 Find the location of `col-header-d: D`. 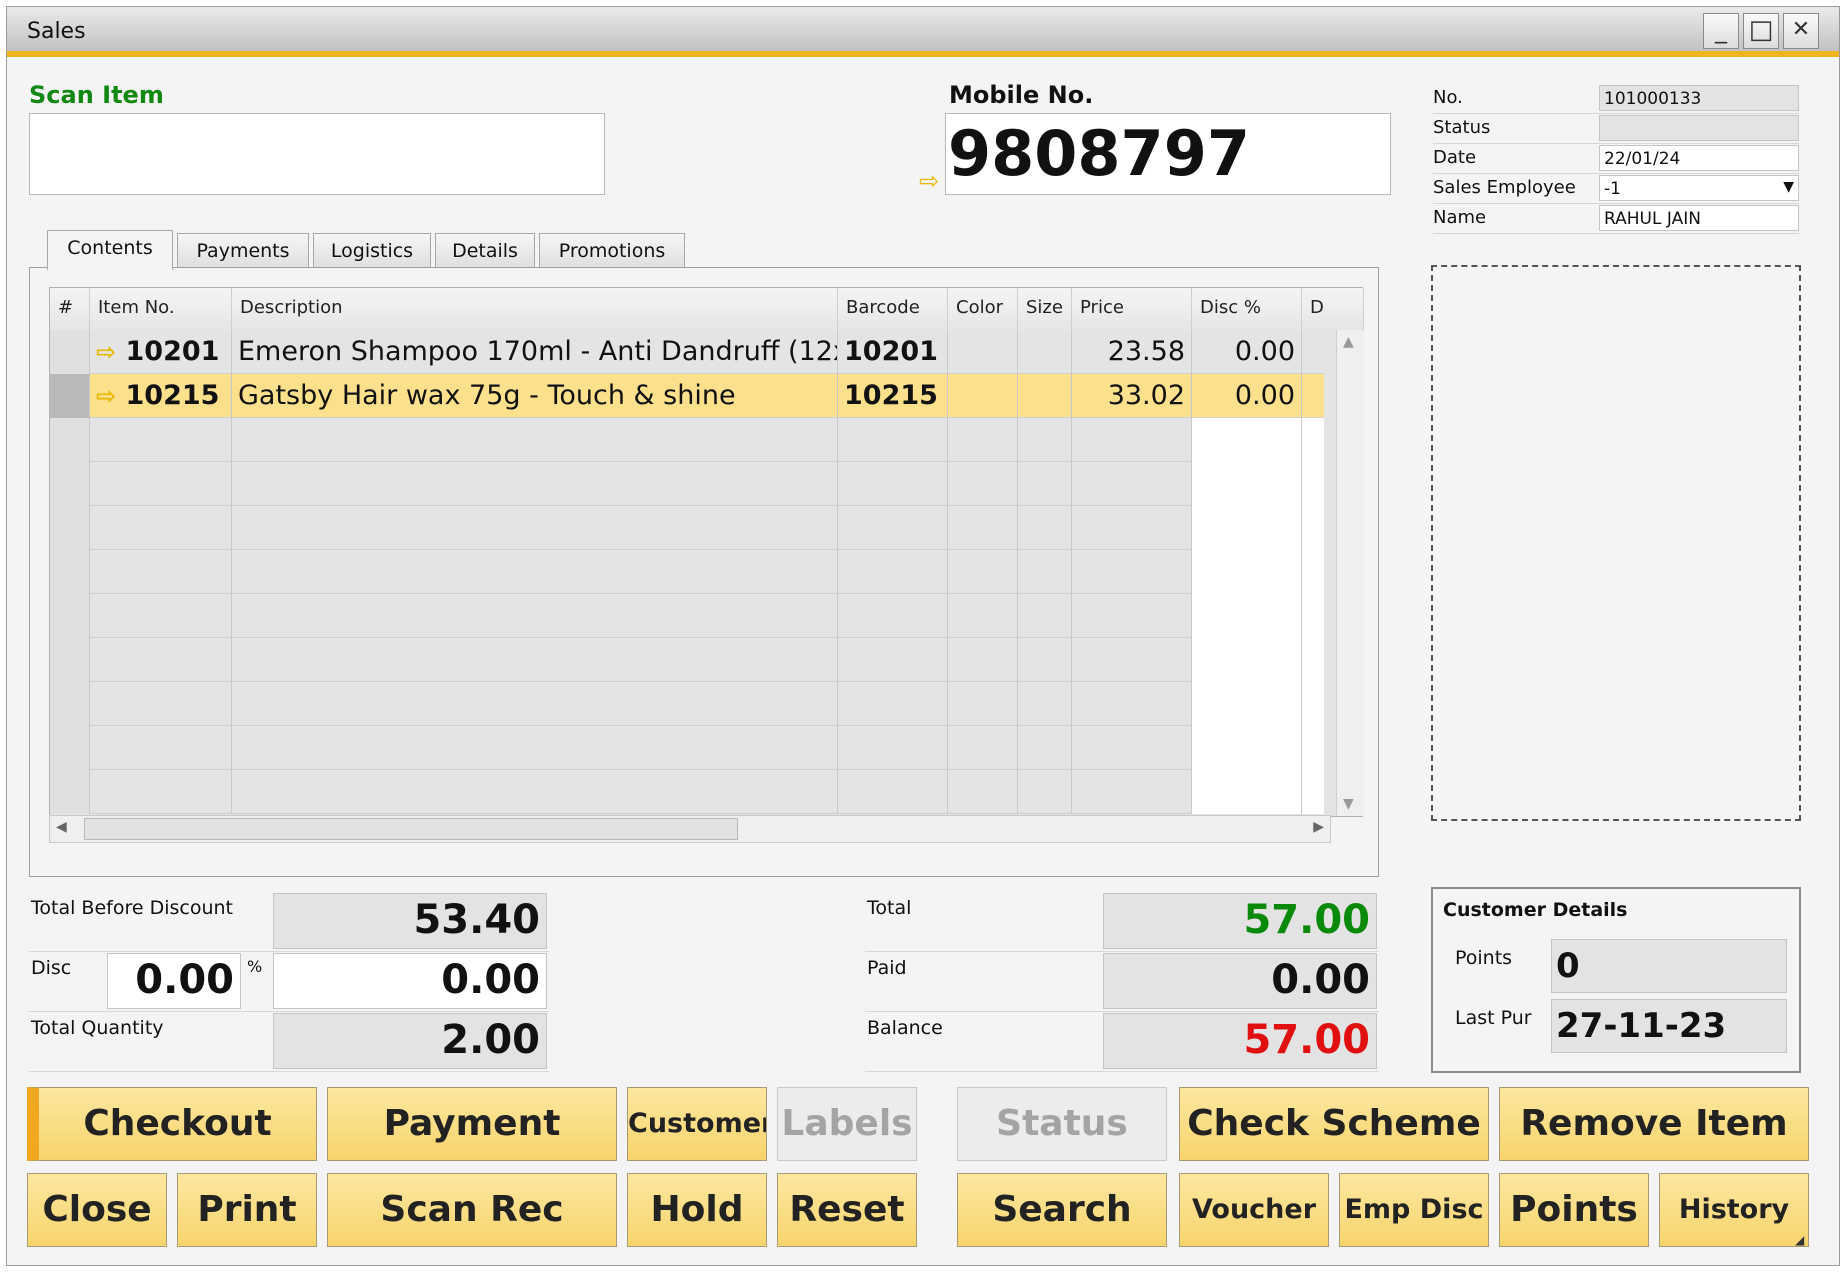

col-header-d: D is located at coordinates (1333, 309).